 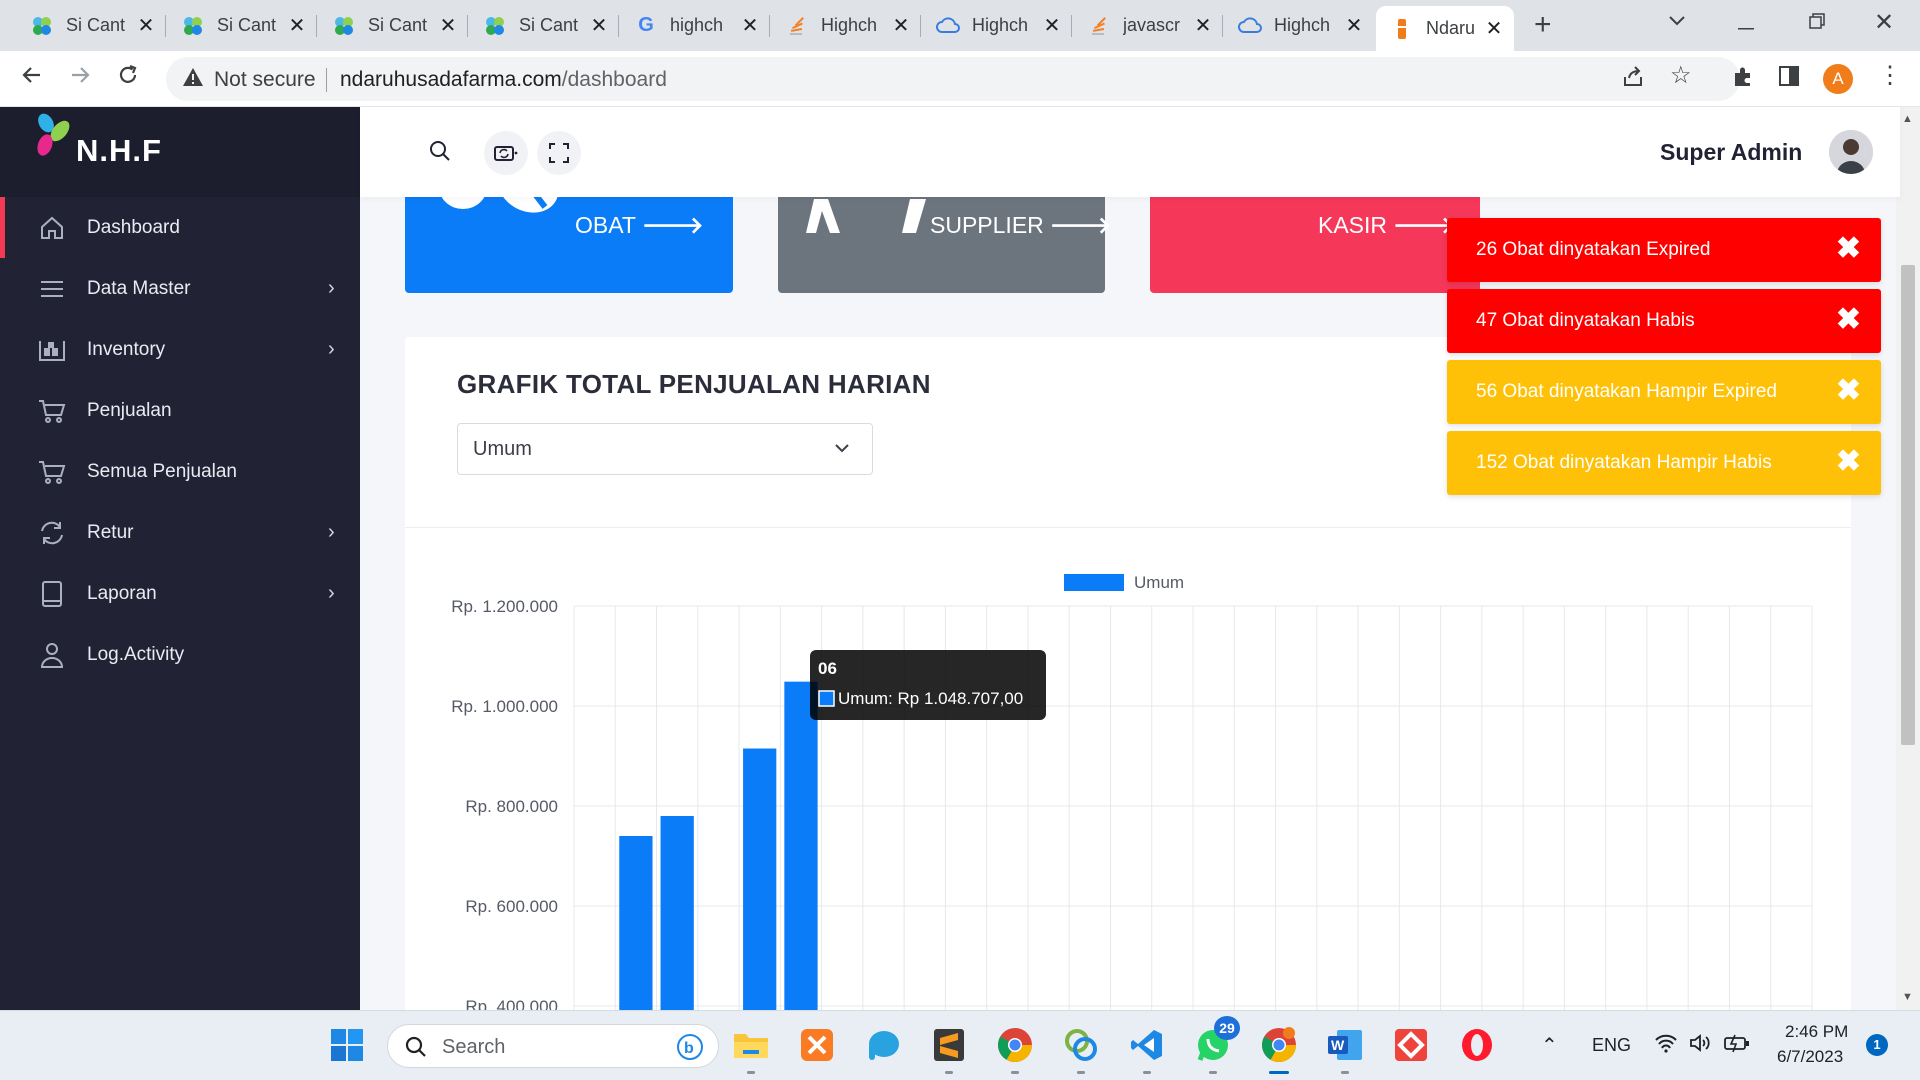 What do you see at coordinates (180, 288) in the screenshot?
I see `sidebar-item-data-master: Data Master ›` at bounding box center [180, 288].